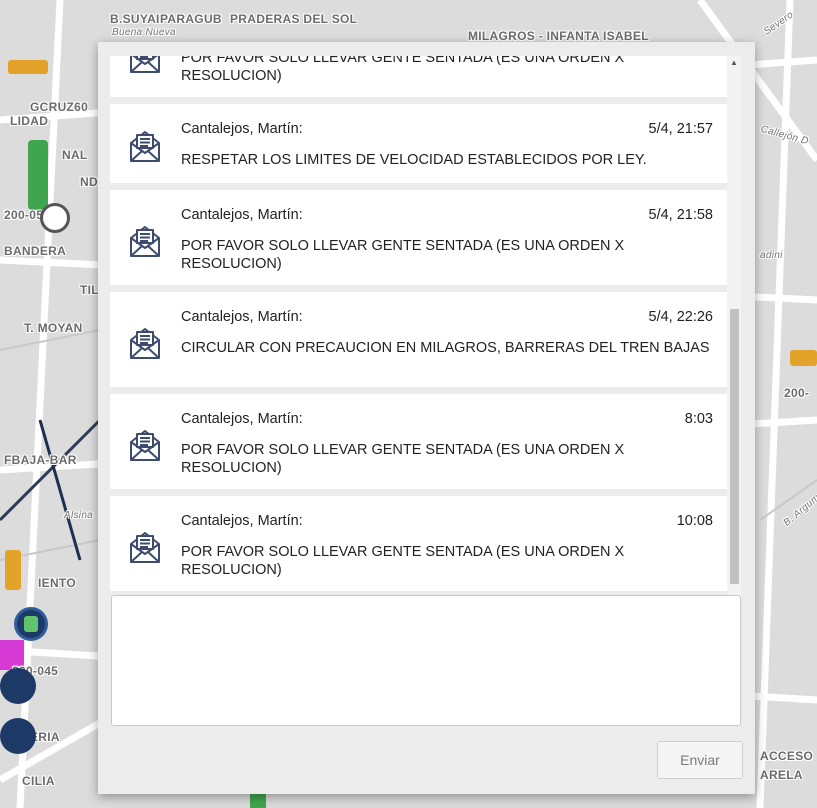  Describe the element at coordinates (75, 155) in the screenshot. I see `map-label: NAL` at that location.